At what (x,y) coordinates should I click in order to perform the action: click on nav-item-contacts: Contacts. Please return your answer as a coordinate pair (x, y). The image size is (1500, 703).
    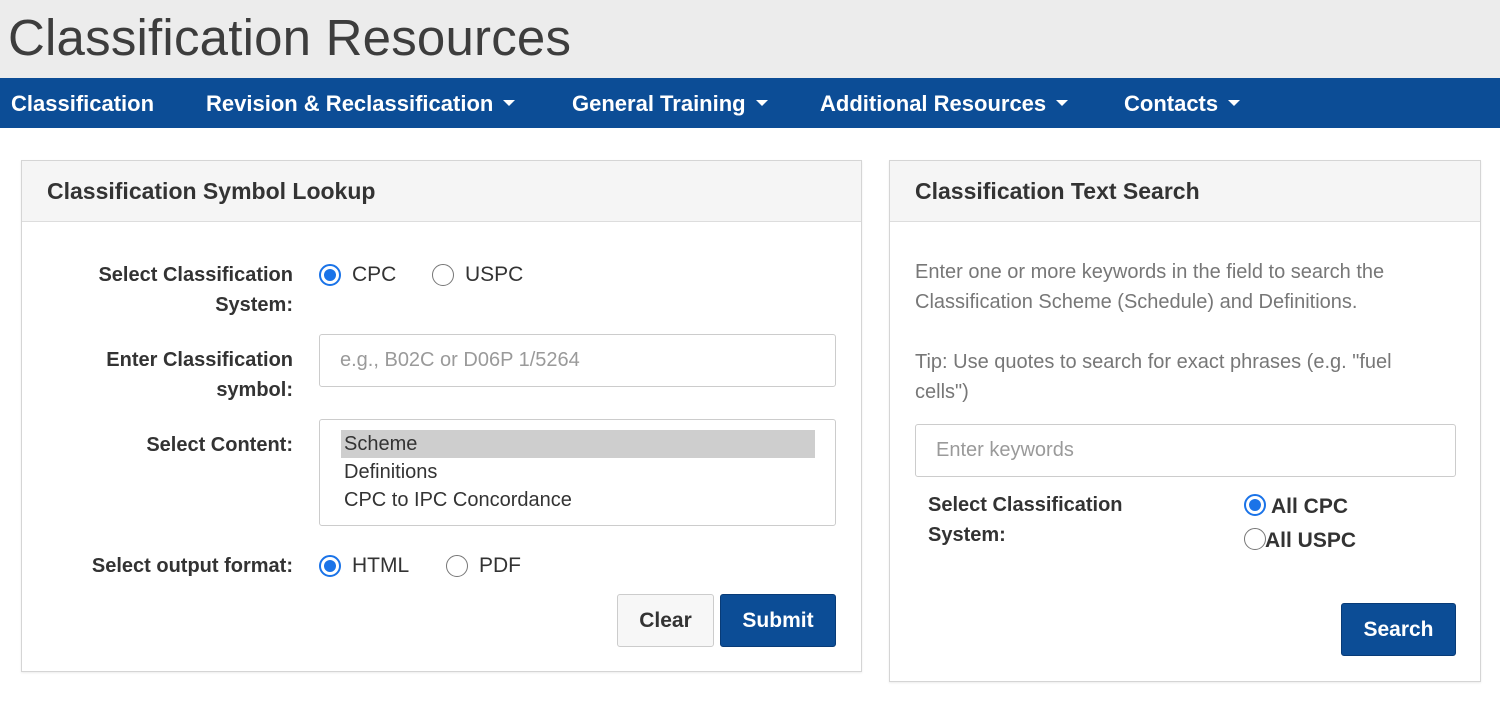
    Looking at the image, I should click on (1182, 103).